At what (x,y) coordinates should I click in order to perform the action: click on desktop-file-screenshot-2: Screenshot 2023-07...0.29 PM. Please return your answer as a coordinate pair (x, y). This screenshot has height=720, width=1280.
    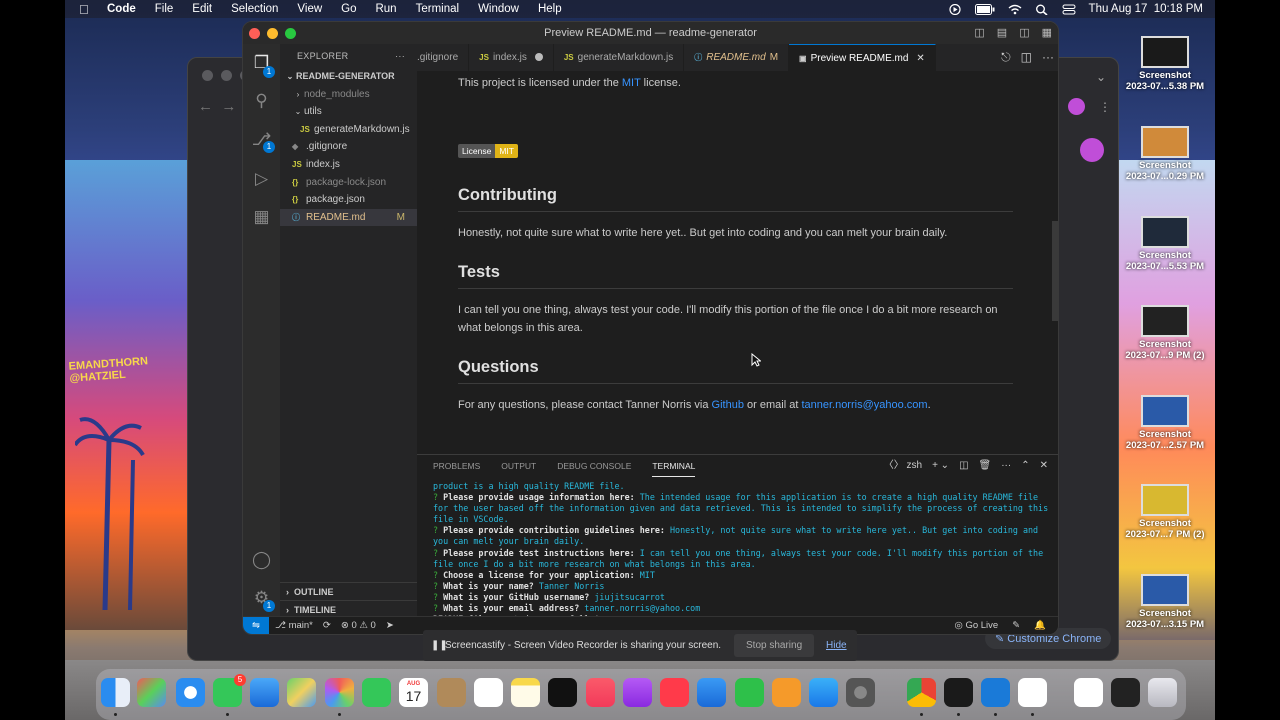
    Looking at the image, I should click on (1165, 154).